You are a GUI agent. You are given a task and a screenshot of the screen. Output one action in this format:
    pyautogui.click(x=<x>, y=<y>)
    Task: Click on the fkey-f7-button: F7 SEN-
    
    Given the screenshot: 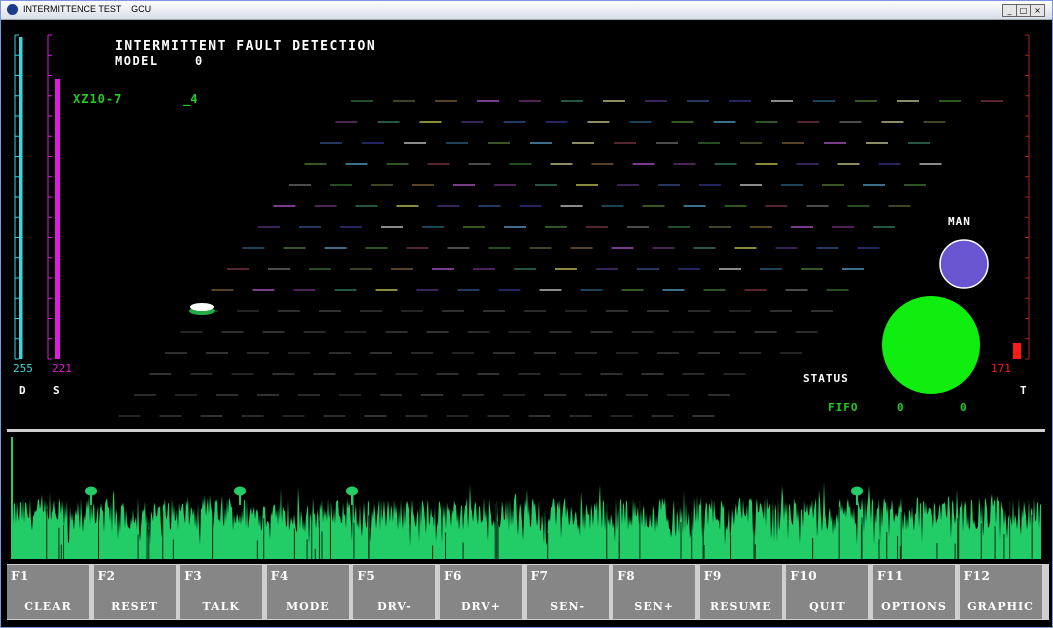 What is the action you would take?
    pyautogui.click(x=568, y=592)
    